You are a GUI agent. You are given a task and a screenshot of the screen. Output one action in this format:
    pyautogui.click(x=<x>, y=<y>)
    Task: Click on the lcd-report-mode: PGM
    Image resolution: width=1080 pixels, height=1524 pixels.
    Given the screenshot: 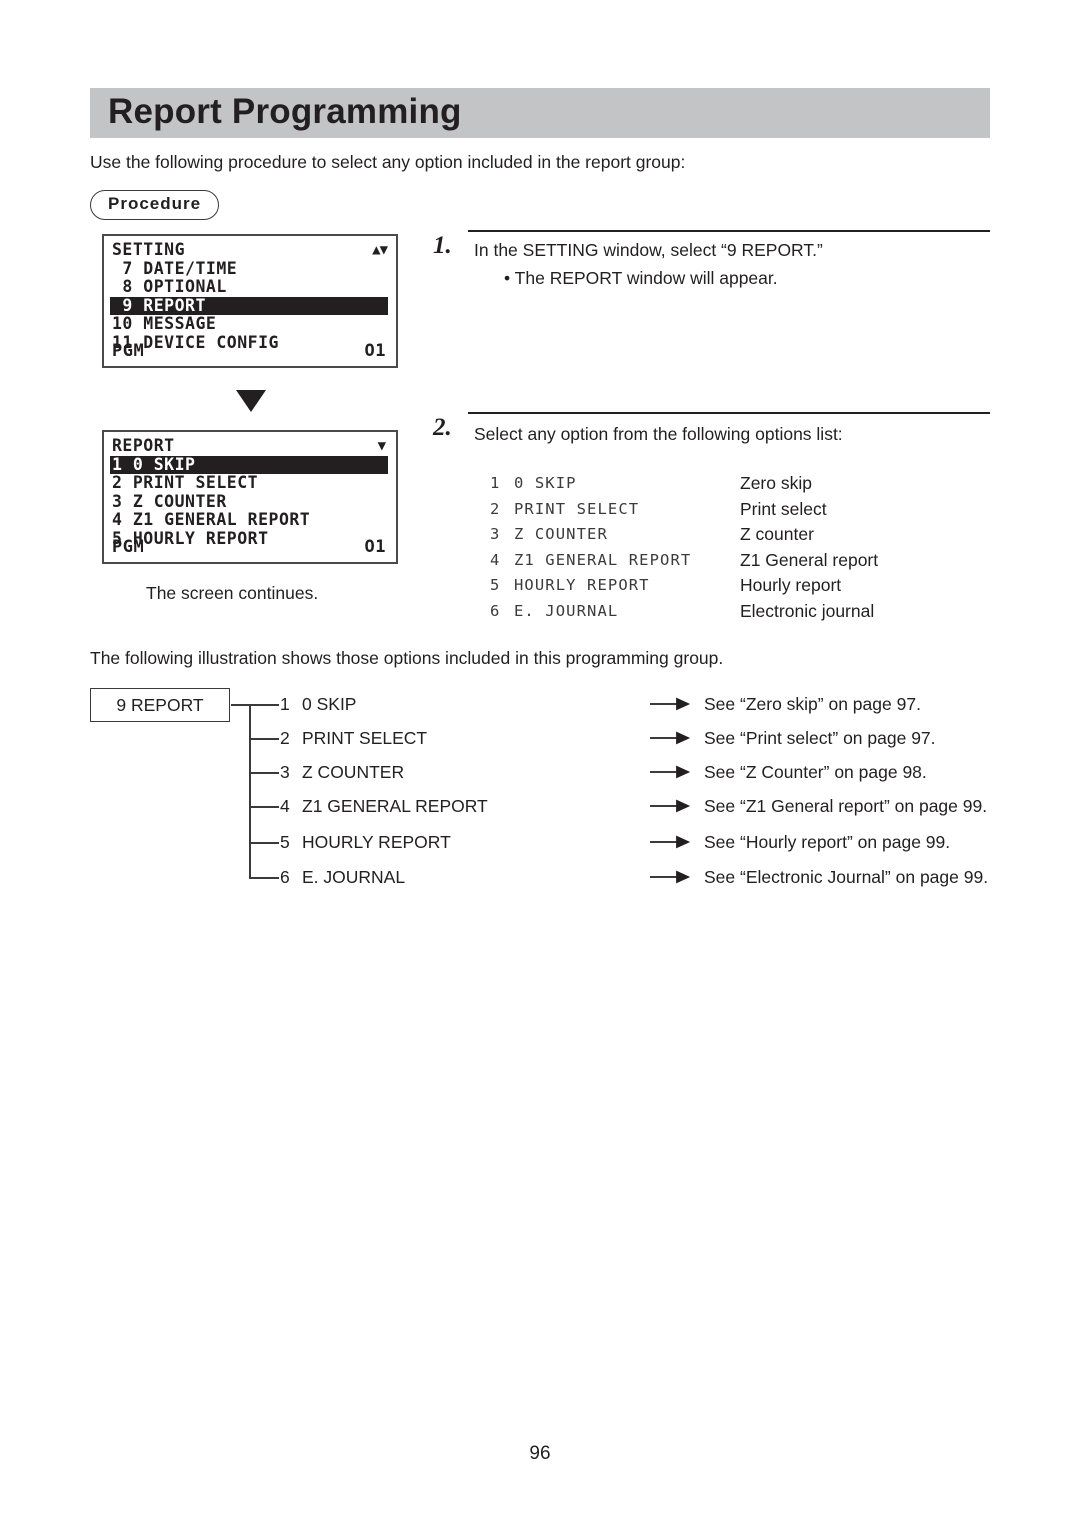 What is the action you would take?
    pyautogui.click(x=128, y=547)
    